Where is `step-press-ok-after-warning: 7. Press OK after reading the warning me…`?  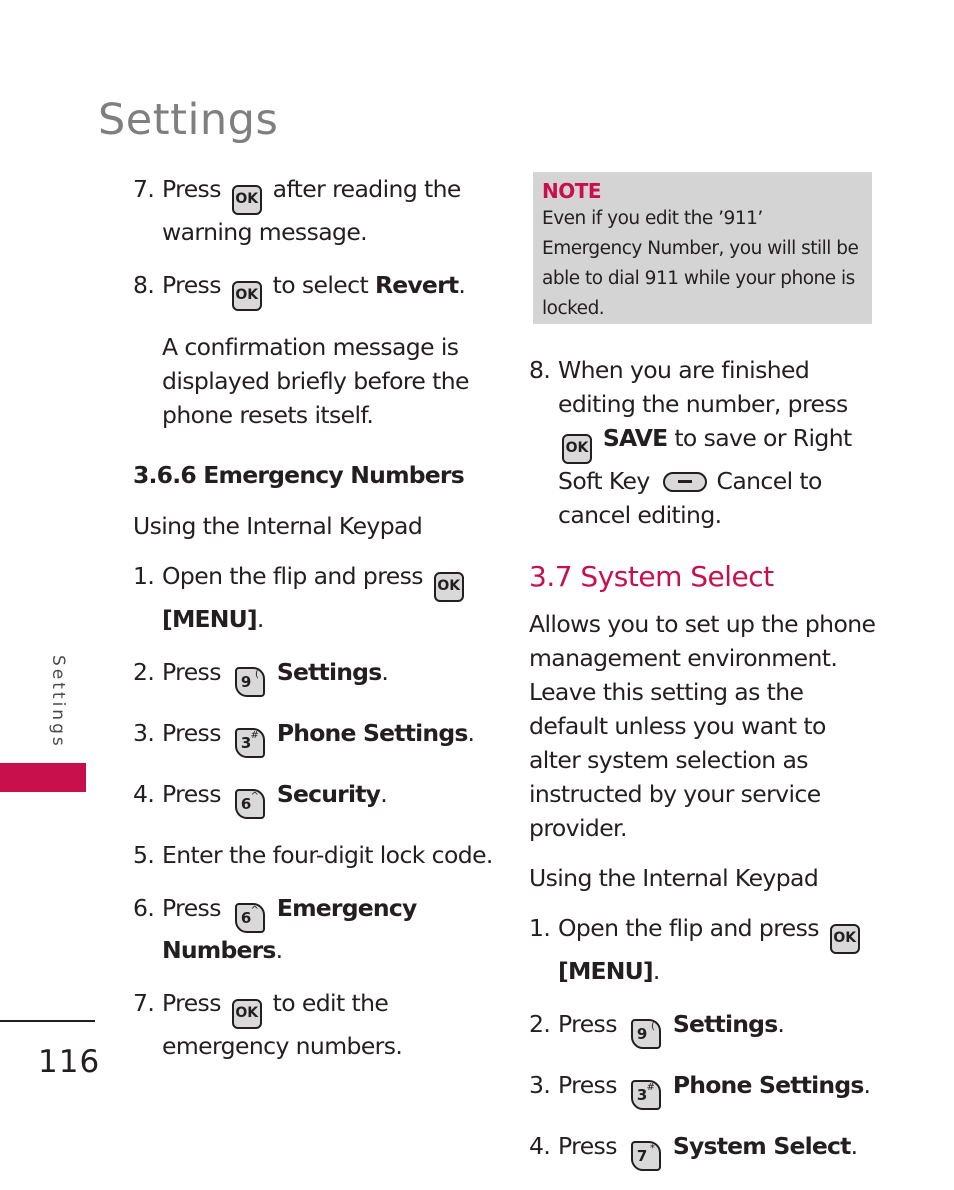
step-press-ok-after-warning: 7. Press OK after reading the warning me… is located at coordinates (313, 210).